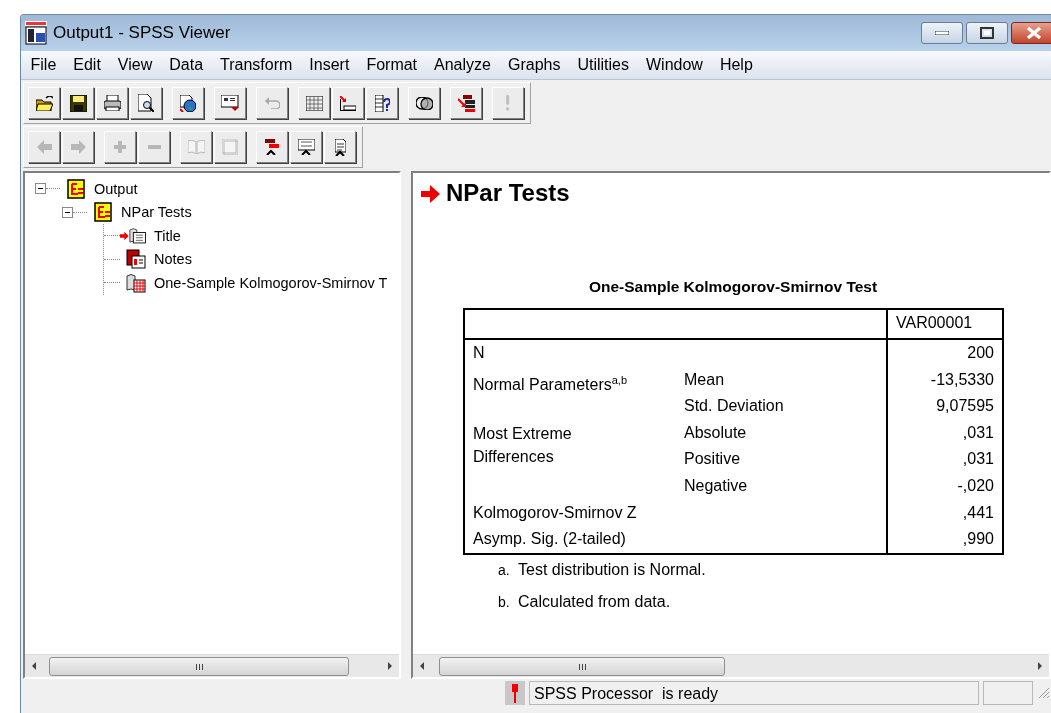 The width and height of the screenshot is (1051, 713). What do you see at coordinates (523, 445) in the screenshot?
I see `row-label: Most Extreme Differences` at bounding box center [523, 445].